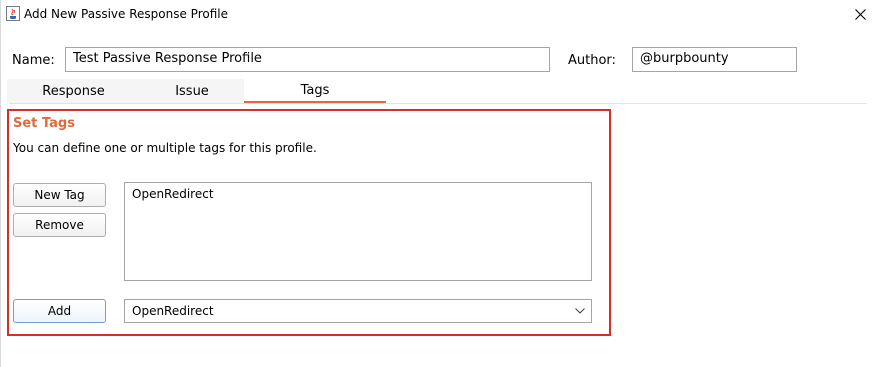 This screenshot has height=367, width=878. Describe the element at coordinates (358, 231) in the screenshot. I see `tags-list: OpenRedirect` at that location.